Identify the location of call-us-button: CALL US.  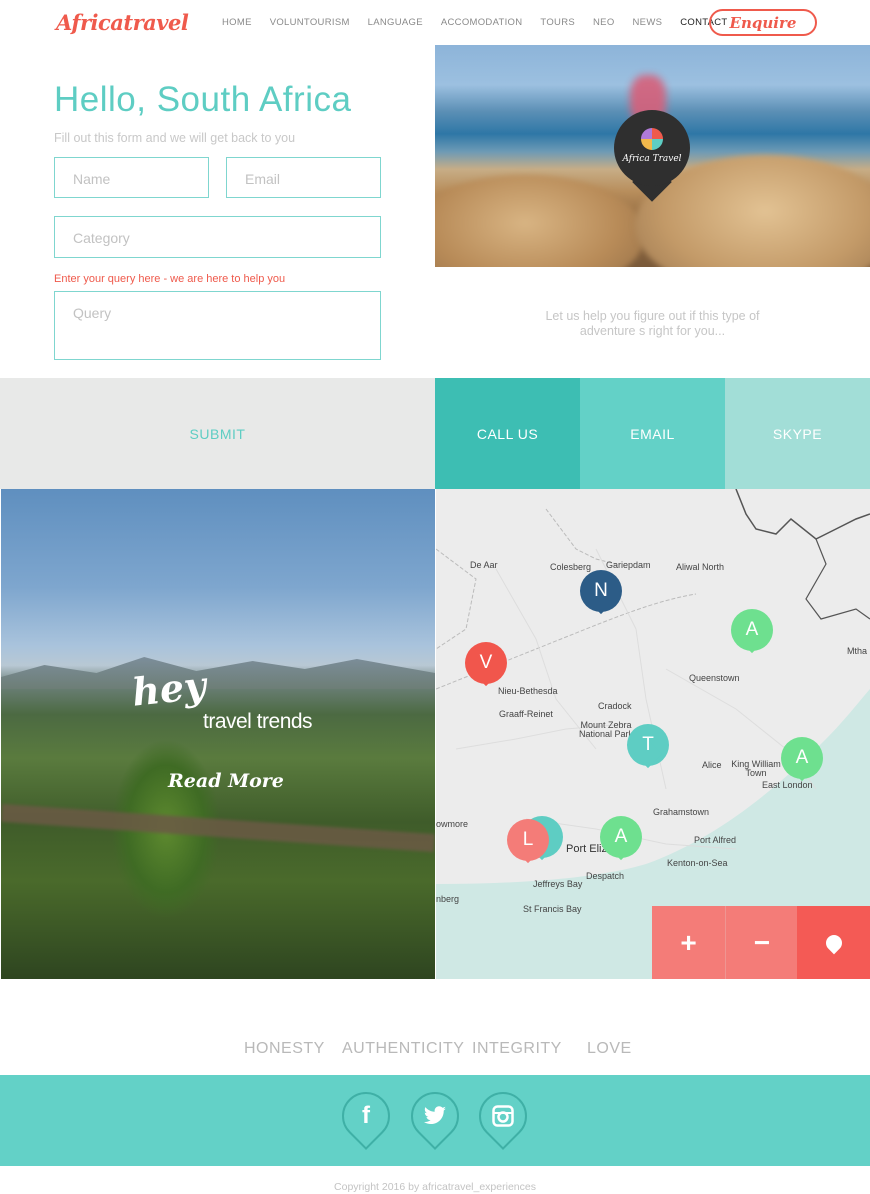
(507, 433).